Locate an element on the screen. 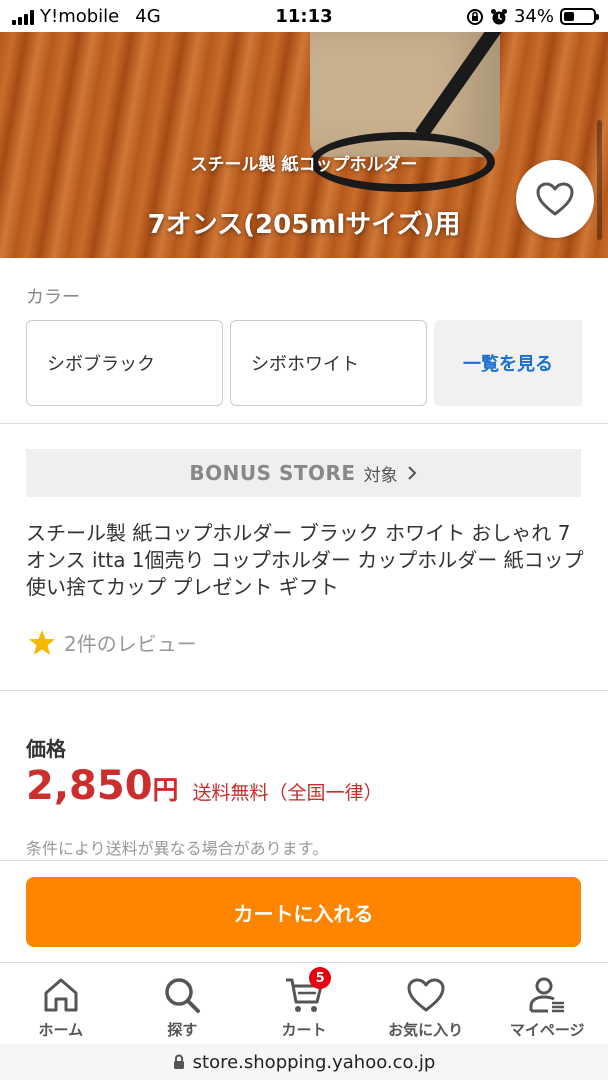  battery-level is located at coordinates (569, 16).